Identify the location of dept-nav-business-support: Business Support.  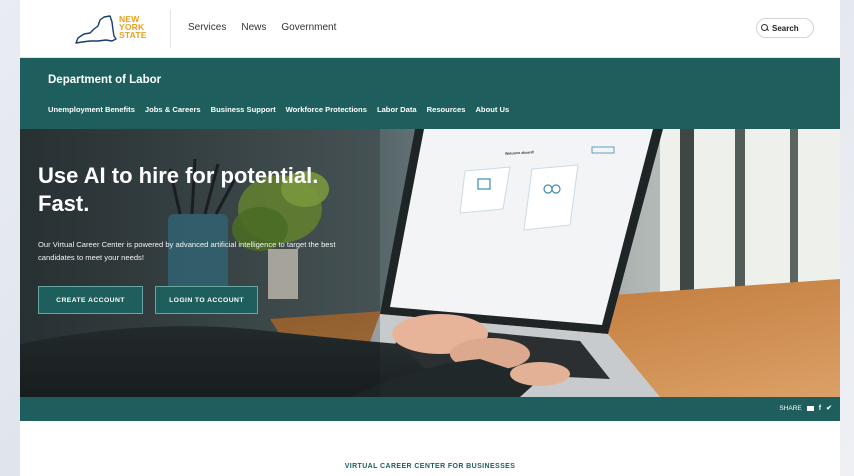
(243, 109).